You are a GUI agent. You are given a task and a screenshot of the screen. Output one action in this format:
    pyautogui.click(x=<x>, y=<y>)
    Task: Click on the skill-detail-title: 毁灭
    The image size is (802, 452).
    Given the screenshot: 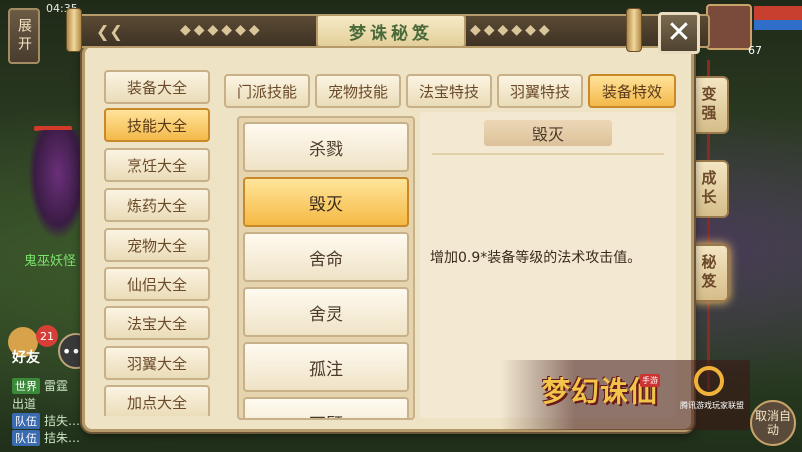 What is the action you would take?
    pyautogui.click(x=548, y=133)
    